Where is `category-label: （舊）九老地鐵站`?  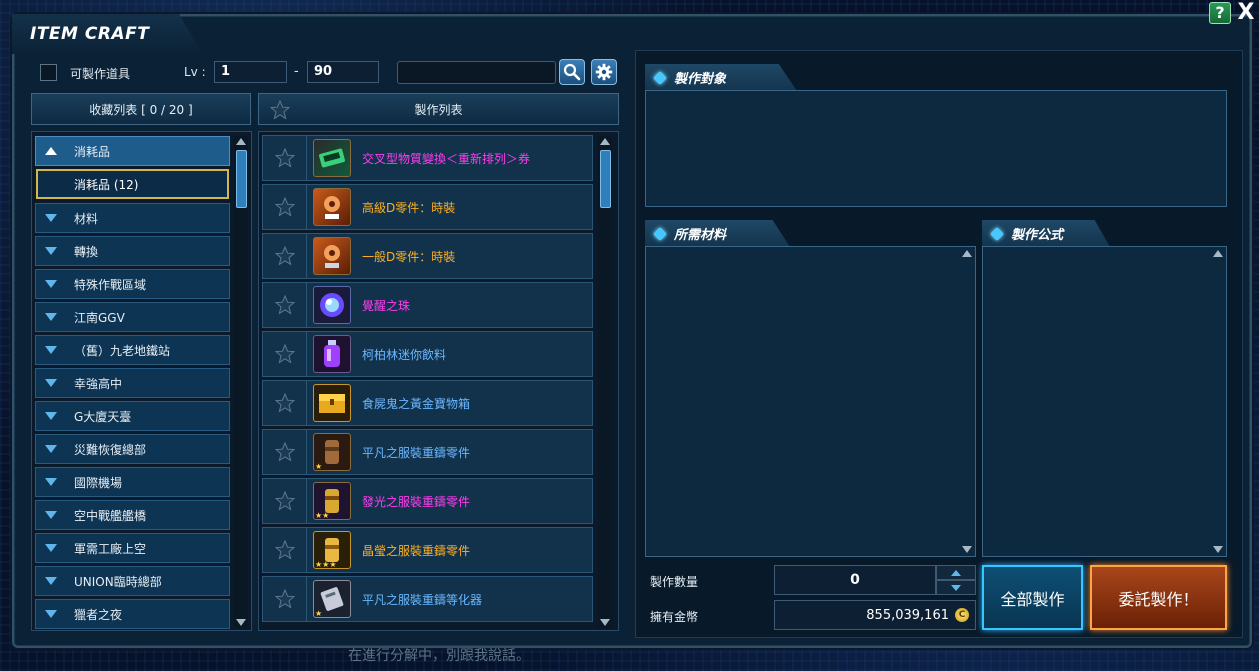
category-label: （舊）九老地鐵站 is located at coordinates (122, 350).